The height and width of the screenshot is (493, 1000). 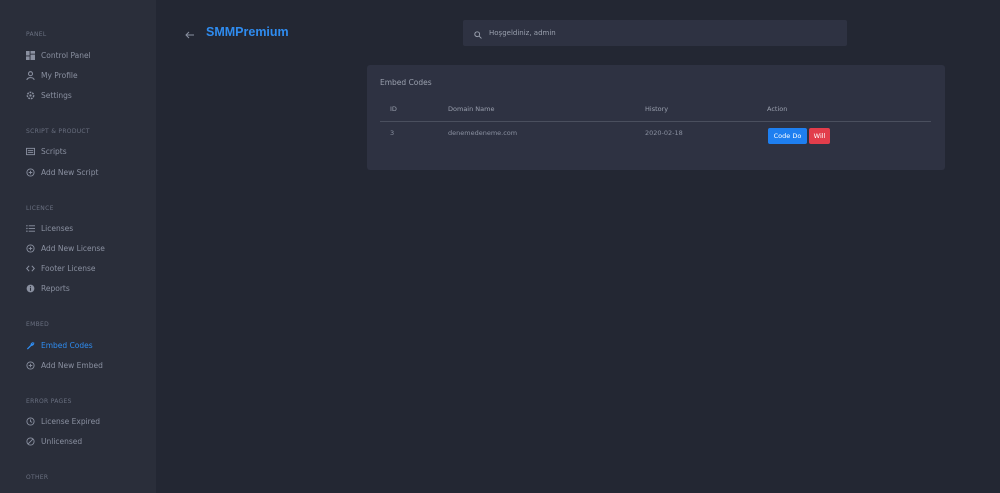 What do you see at coordinates (86, 288) in the screenshot?
I see `sidebar-item-reports: Reports` at bounding box center [86, 288].